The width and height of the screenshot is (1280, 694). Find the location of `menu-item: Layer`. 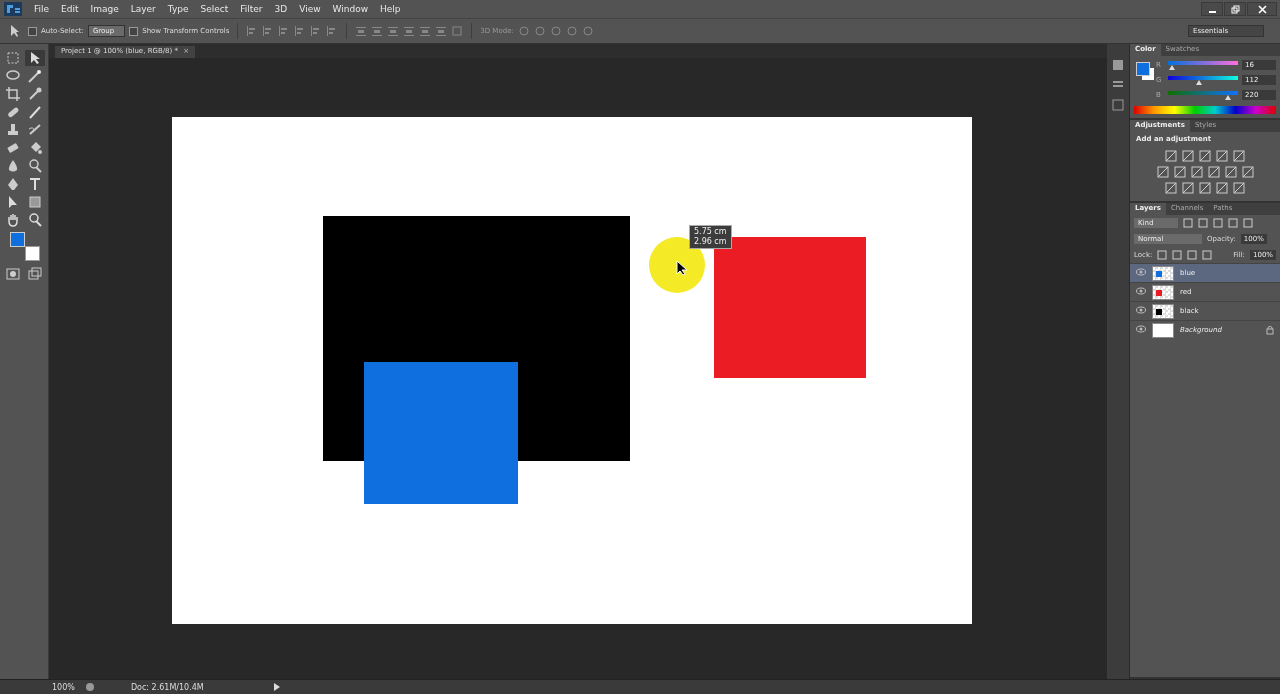

menu-item: Layer is located at coordinates (143, 9).